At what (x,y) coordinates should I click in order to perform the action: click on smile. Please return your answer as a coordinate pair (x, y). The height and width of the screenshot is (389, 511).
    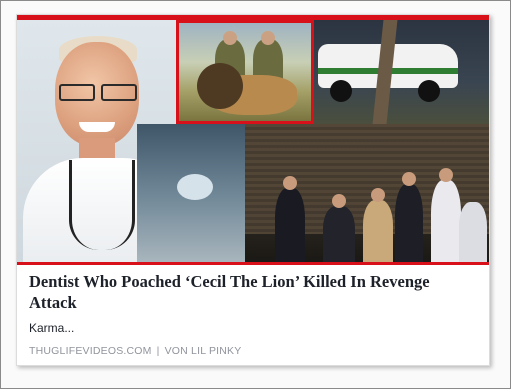
    Looking at the image, I should click on (97, 127).